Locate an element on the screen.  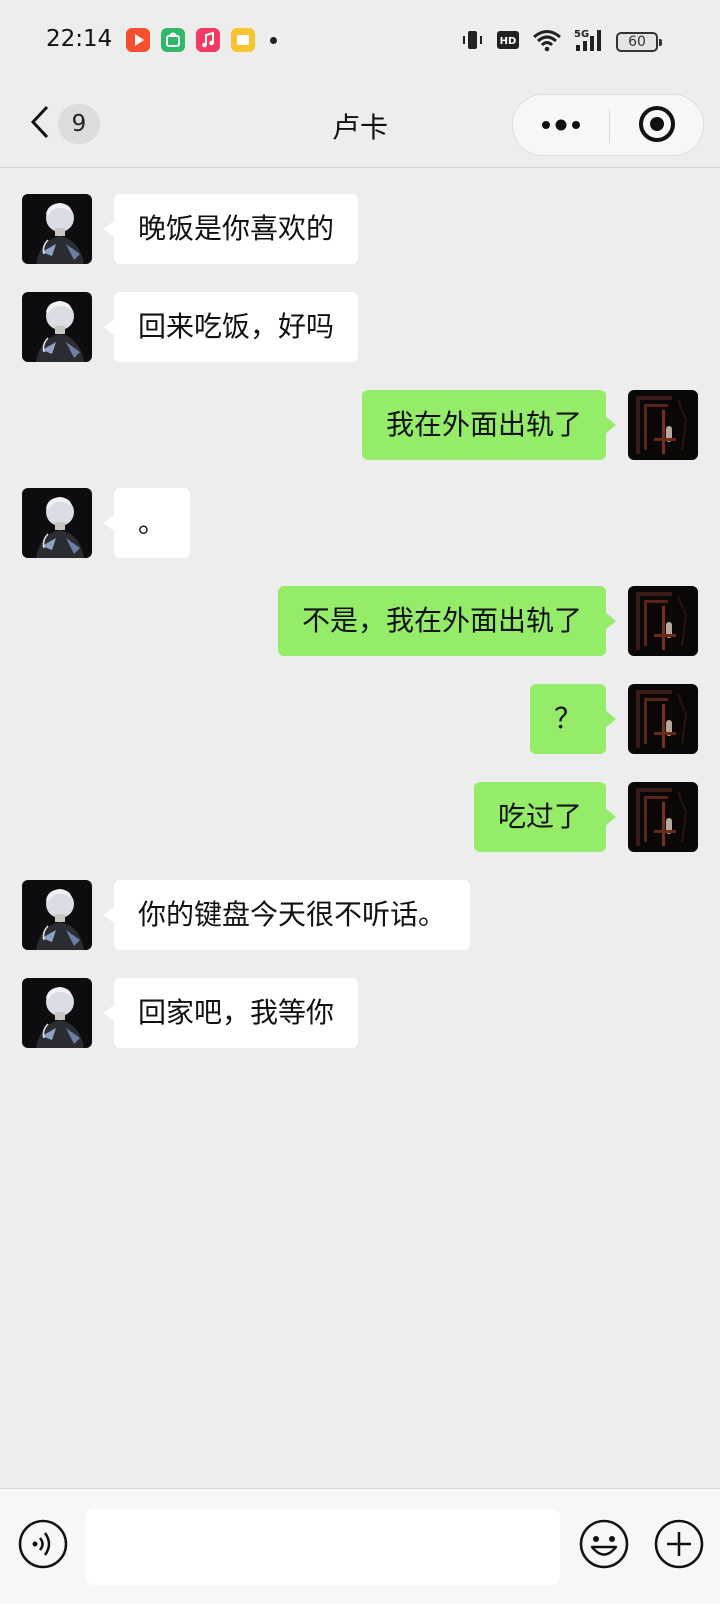
more-notifications-dot is located at coordinates (273, 40).